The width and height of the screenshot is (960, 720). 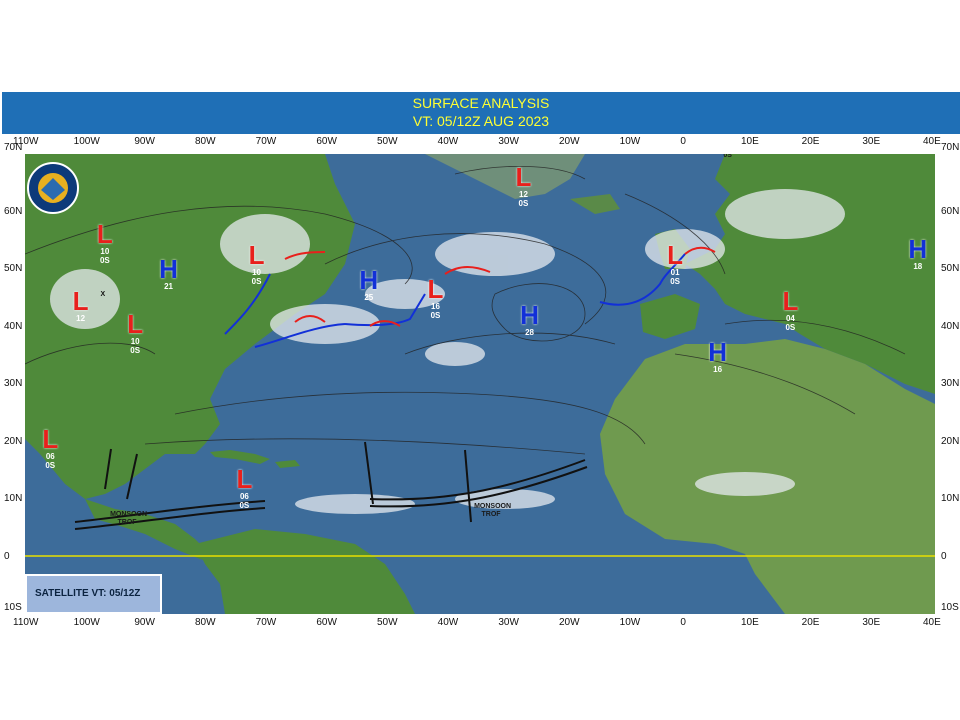 I want to click on lon-label-bottom-40e: 40E, so click(x=932, y=622).